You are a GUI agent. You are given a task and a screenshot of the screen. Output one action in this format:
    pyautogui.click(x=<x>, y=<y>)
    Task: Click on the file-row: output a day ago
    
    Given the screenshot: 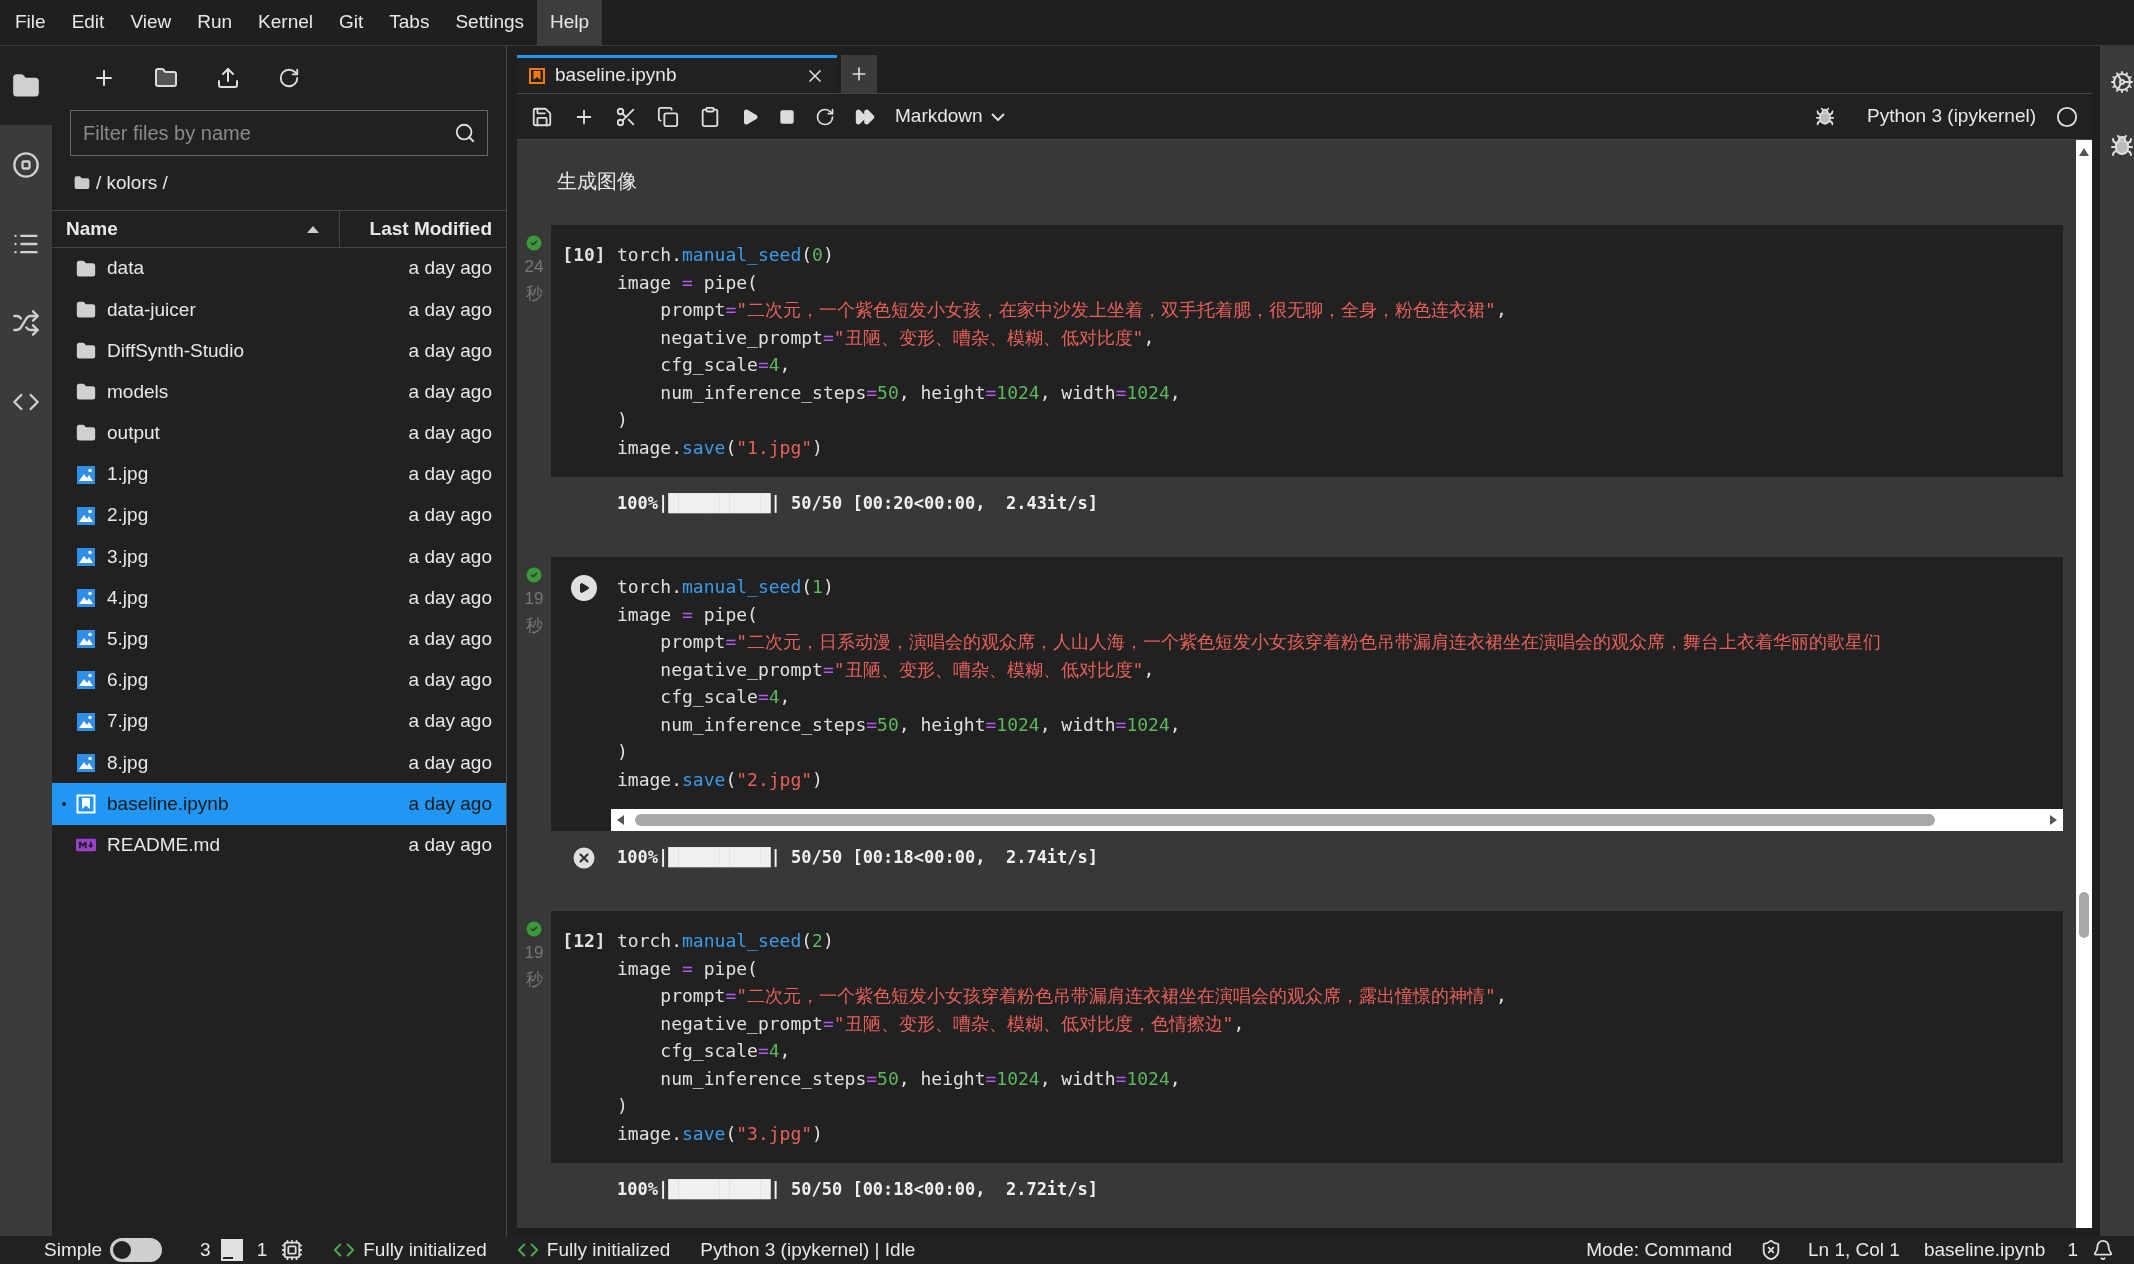 What is the action you would take?
    pyautogui.click(x=279, y=433)
    